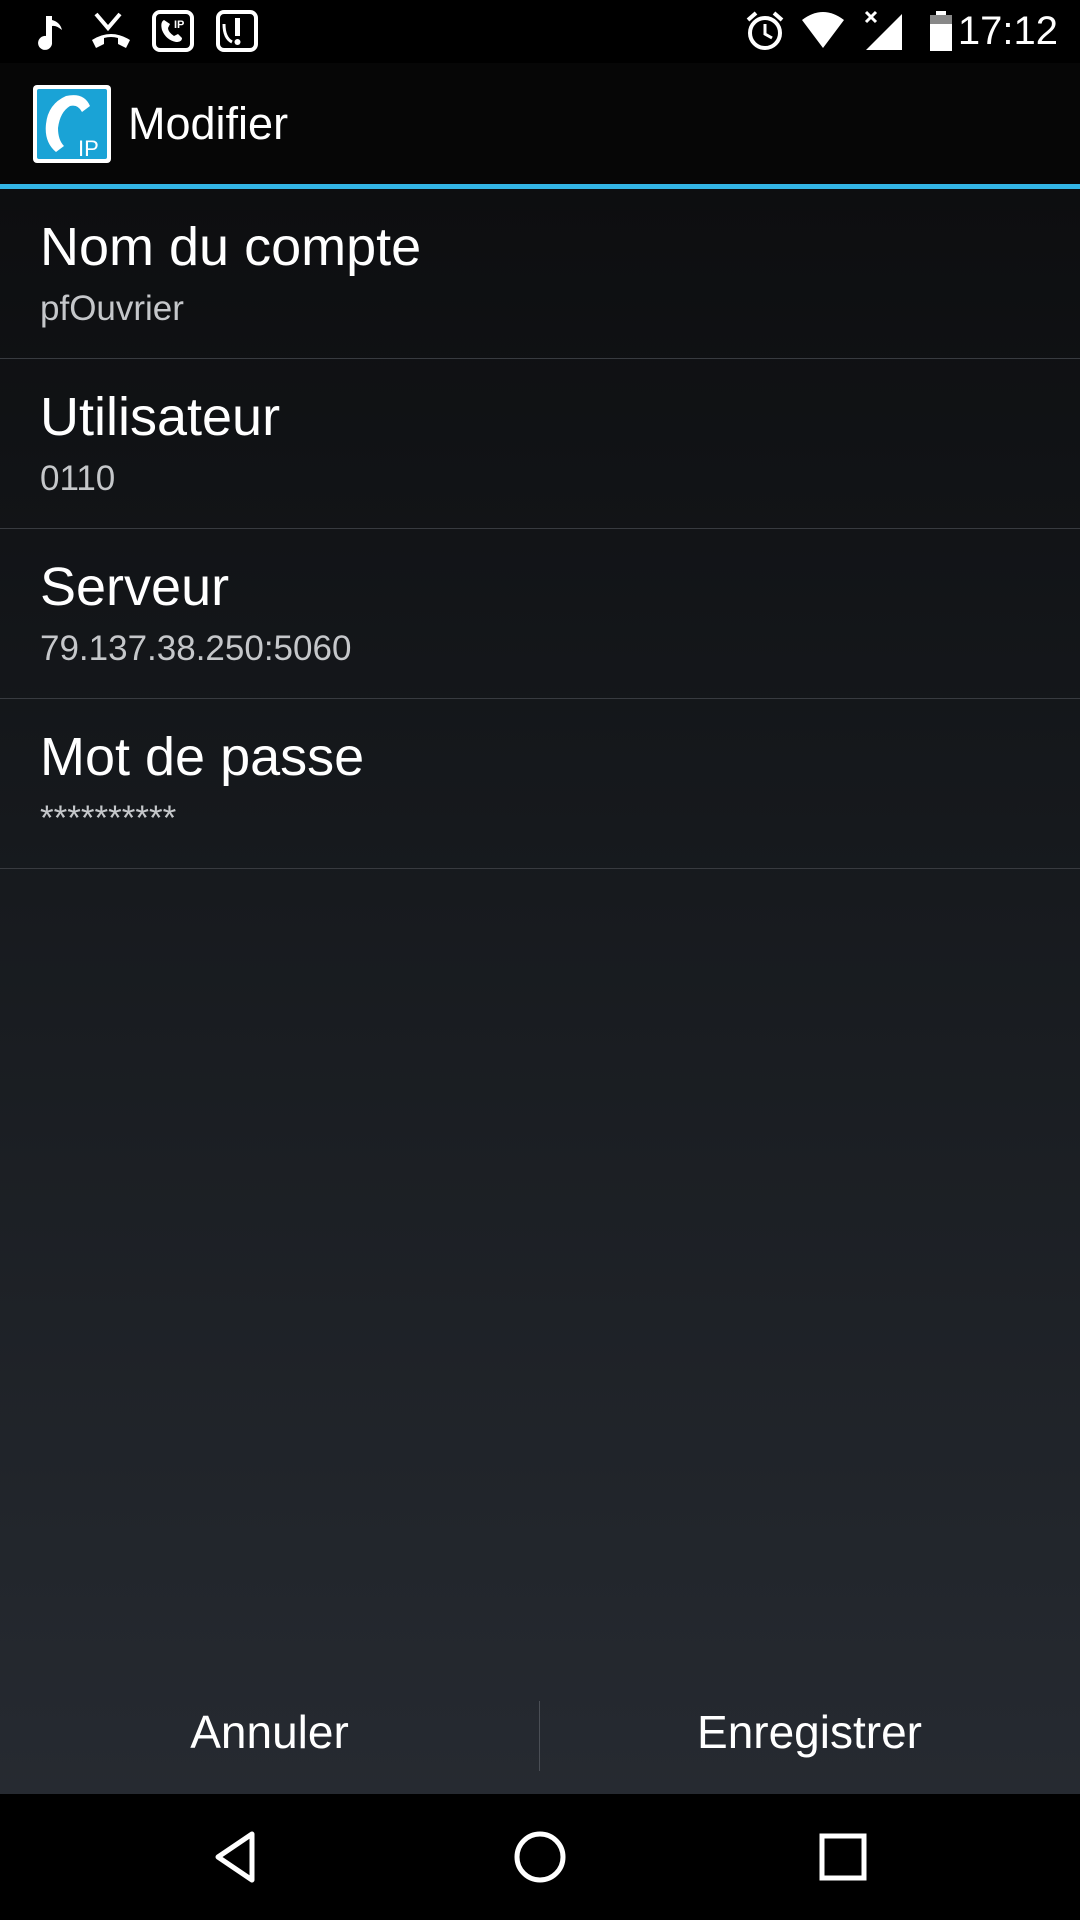  Describe the element at coordinates (202, 757) in the screenshot. I see `pref-title: Mot de passe` at that location.